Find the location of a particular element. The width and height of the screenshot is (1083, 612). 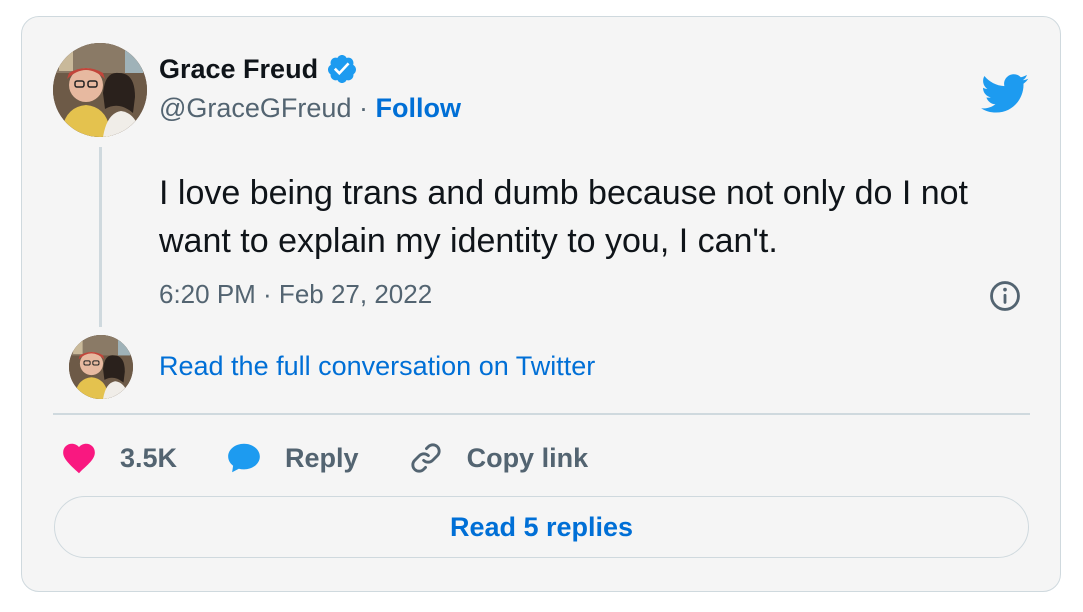

author-name-row: Grace Freud is located at coordinates (258, 69).